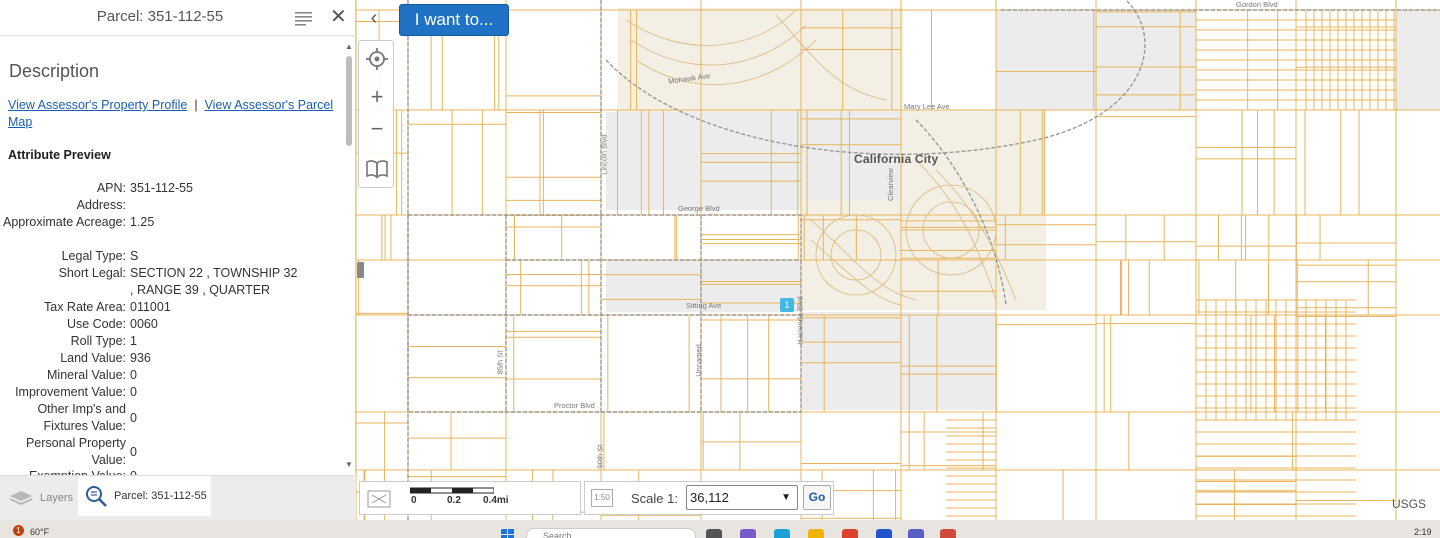 This screenshot has height=538, width=1440. I want to click on scale-bar, so click(452, 490).